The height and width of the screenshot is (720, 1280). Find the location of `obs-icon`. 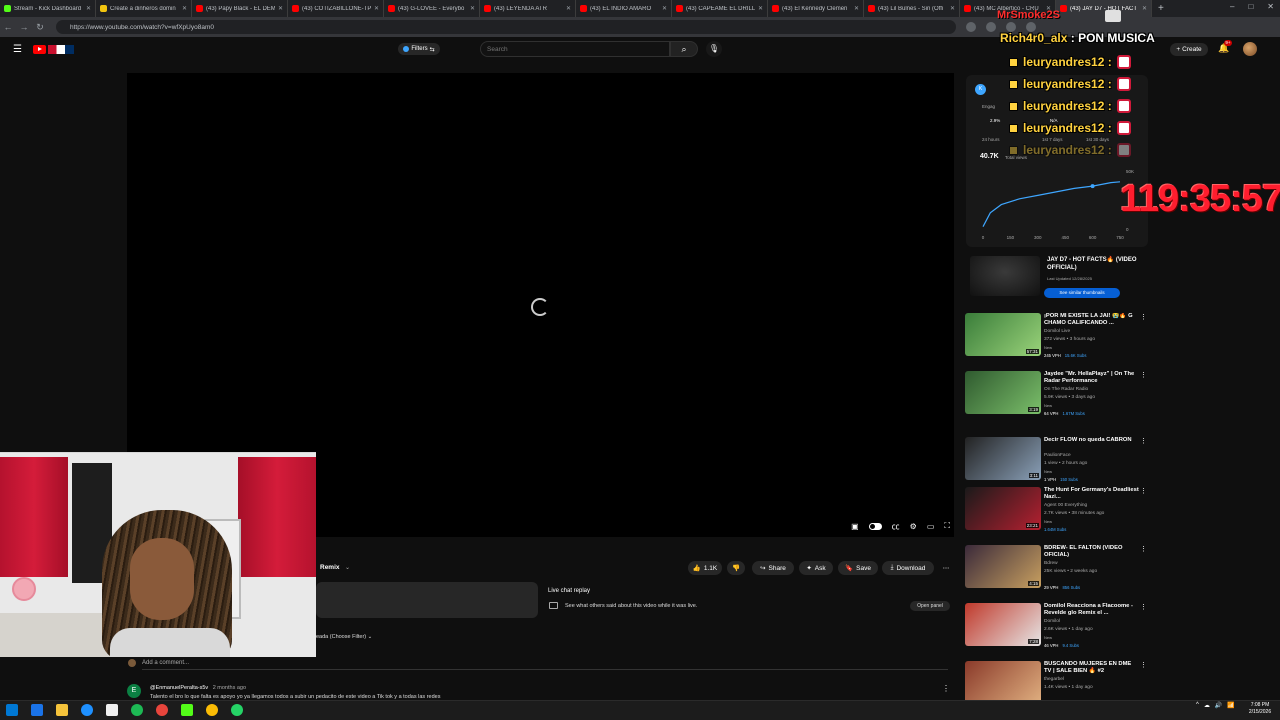

obs-icon is located at coordinates (162, 710).